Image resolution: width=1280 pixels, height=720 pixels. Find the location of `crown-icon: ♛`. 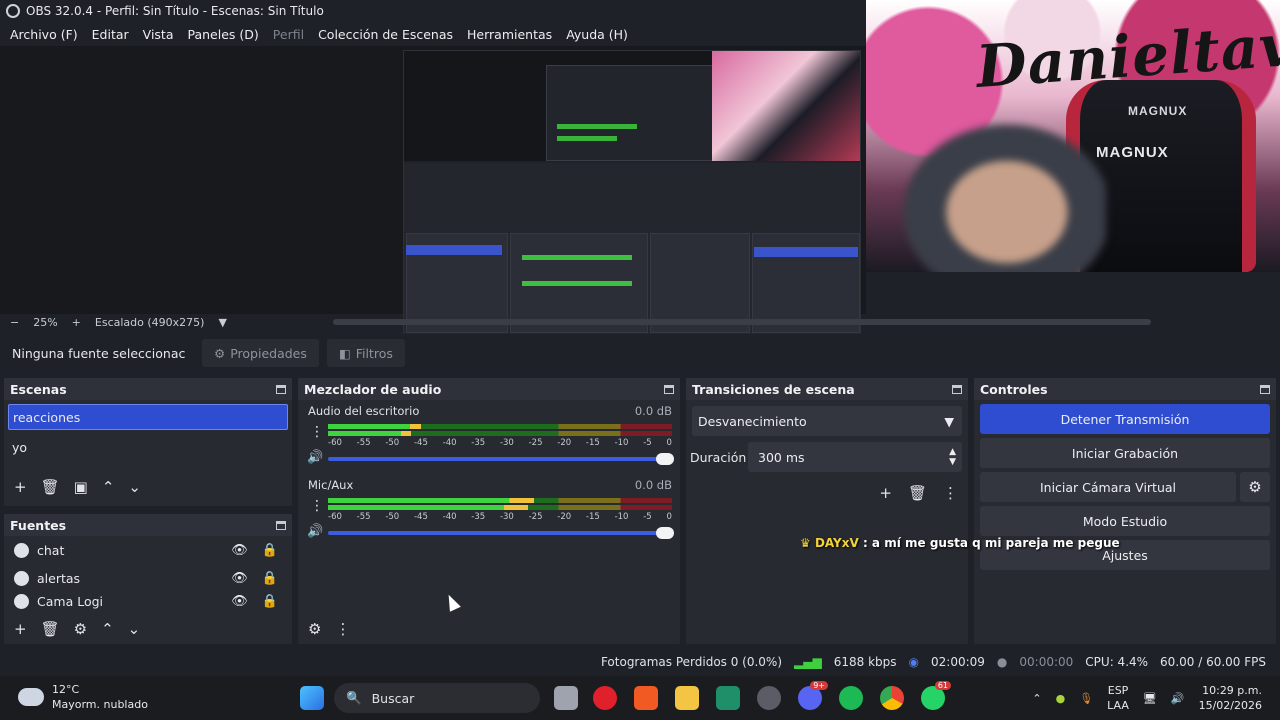

crown-icon: ♛ is located at coordinates (805, 543).